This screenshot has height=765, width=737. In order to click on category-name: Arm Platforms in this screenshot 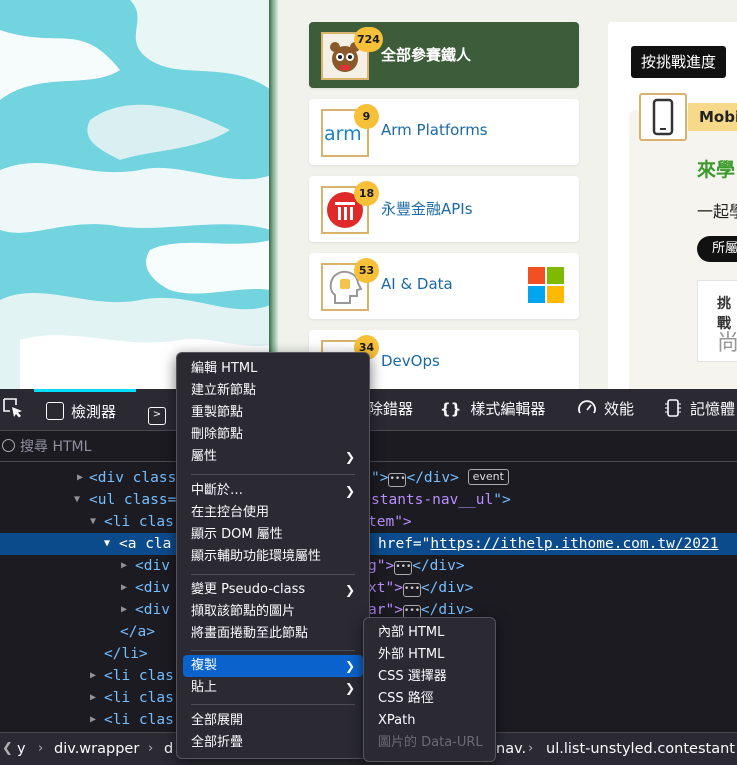, I will do `click(434, 130)`.